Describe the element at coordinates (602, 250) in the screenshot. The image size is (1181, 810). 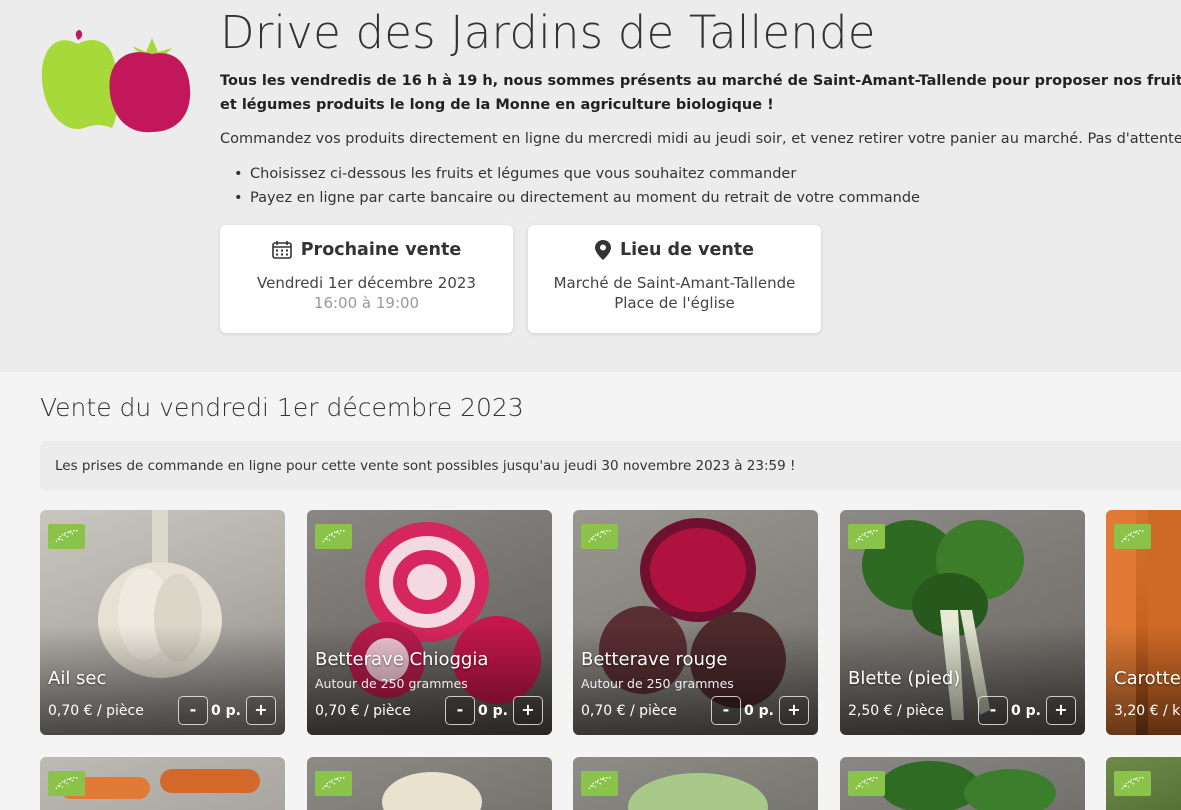
I see `map-pin-icon` at that location.